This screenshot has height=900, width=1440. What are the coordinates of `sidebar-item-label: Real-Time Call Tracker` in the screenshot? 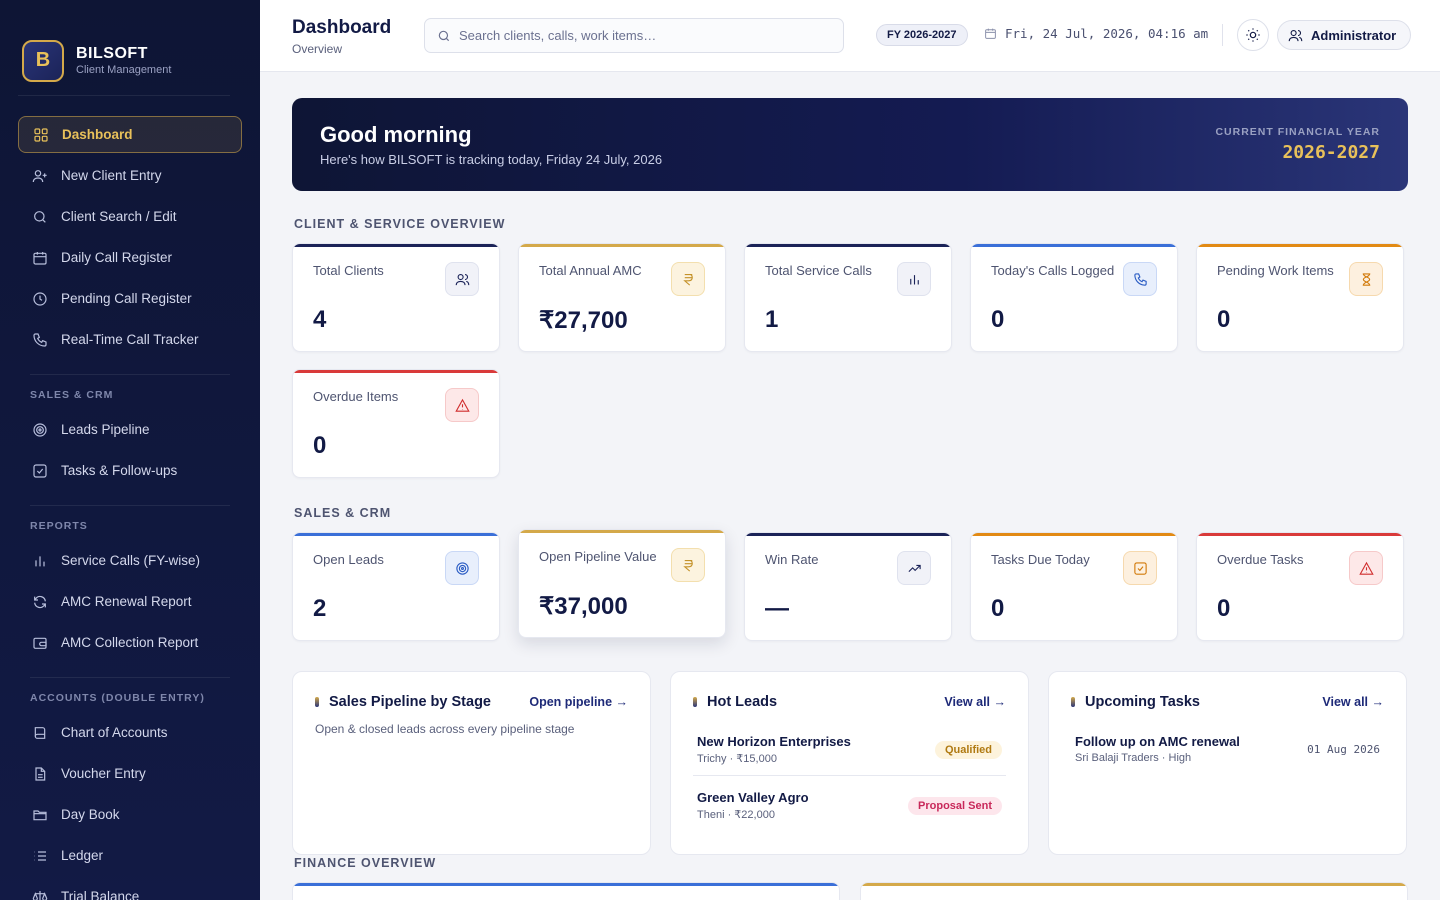 It's located at (130, 339).